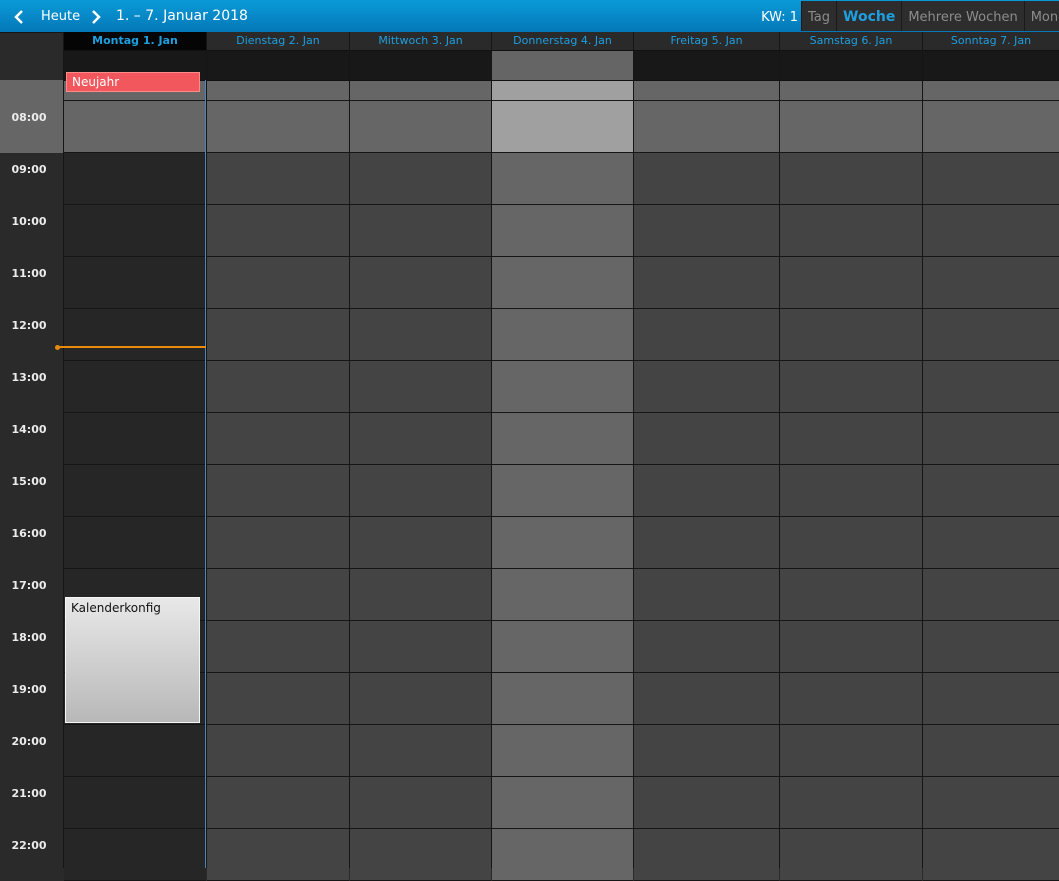  I want to click on view-tab-multi-week: Mehrere Wochen, so click(962, 16).